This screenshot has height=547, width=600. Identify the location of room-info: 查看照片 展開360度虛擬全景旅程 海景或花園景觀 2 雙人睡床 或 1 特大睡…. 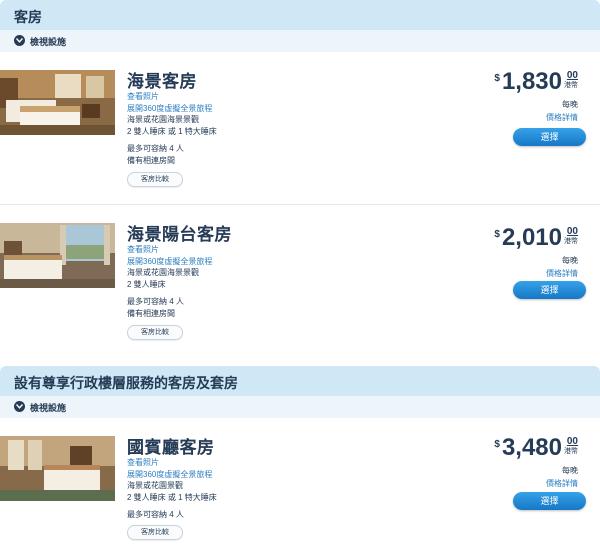
(172, 489).